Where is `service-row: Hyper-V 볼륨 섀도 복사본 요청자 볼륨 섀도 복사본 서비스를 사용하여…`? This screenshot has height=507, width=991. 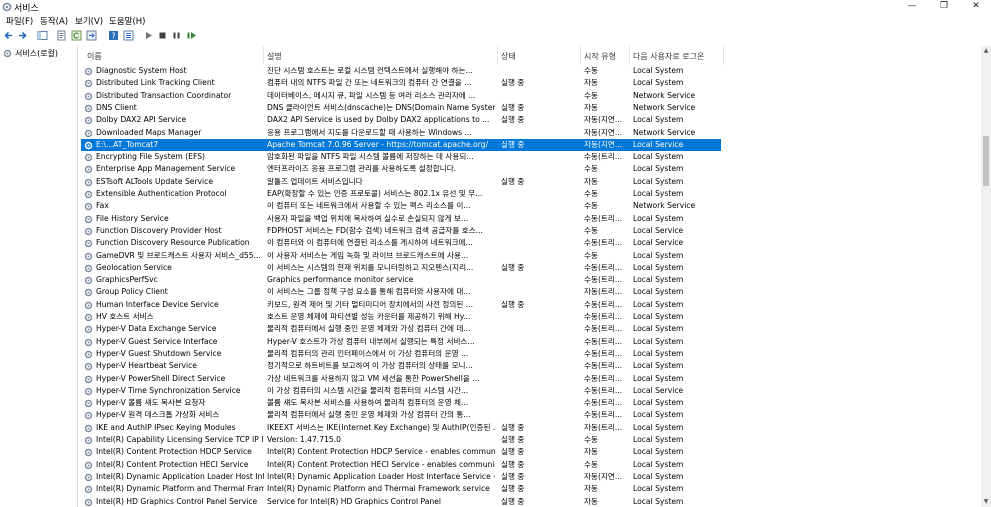
service-row: Hyper-V 볼륨 섀도 복사본 요청자 볼륨 섀도 복사본 서비스를 사용하여… is located at coordinates (531, 403).